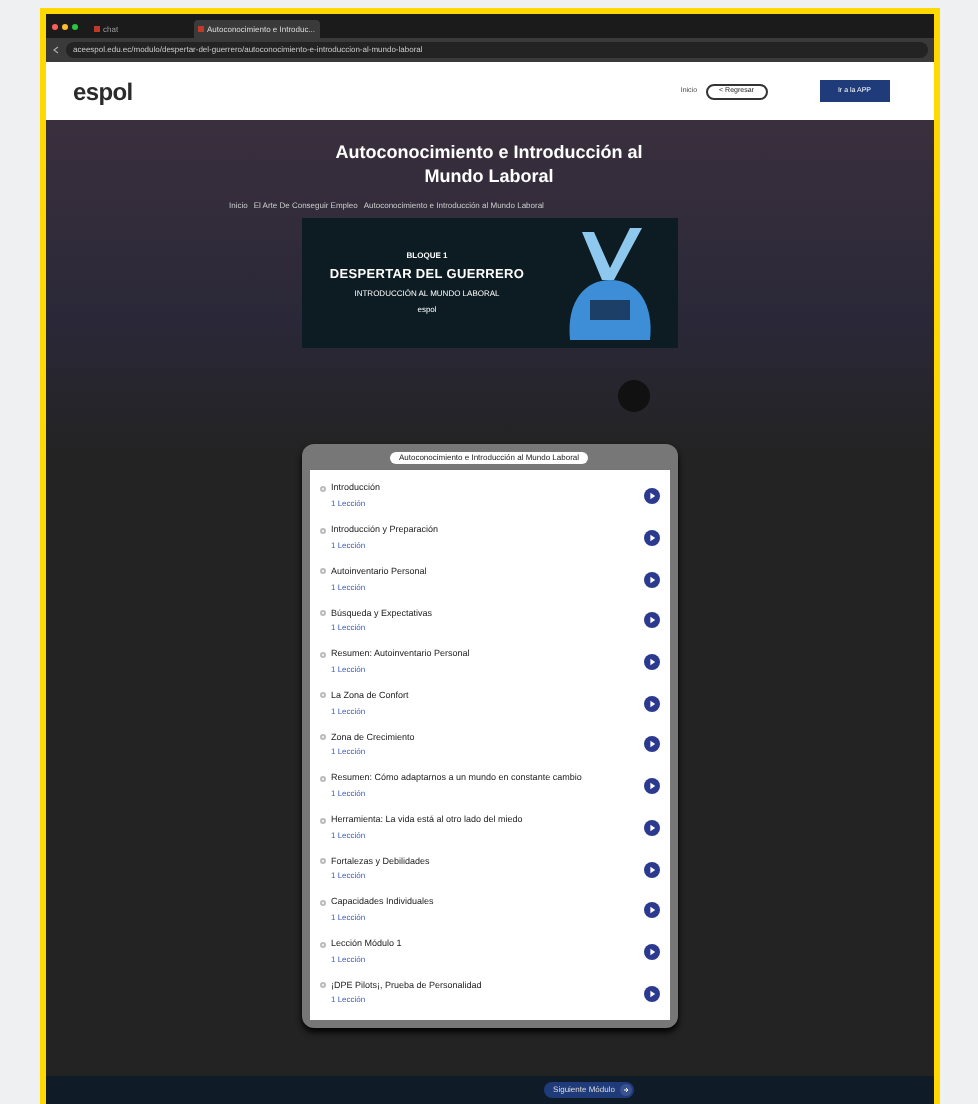  What do you see at coordinates (489, 164) in the screenshot?
I see `page-title: Autoconocimiento e Introducción al Mundo Laboral` at bounding box center [489, 164].